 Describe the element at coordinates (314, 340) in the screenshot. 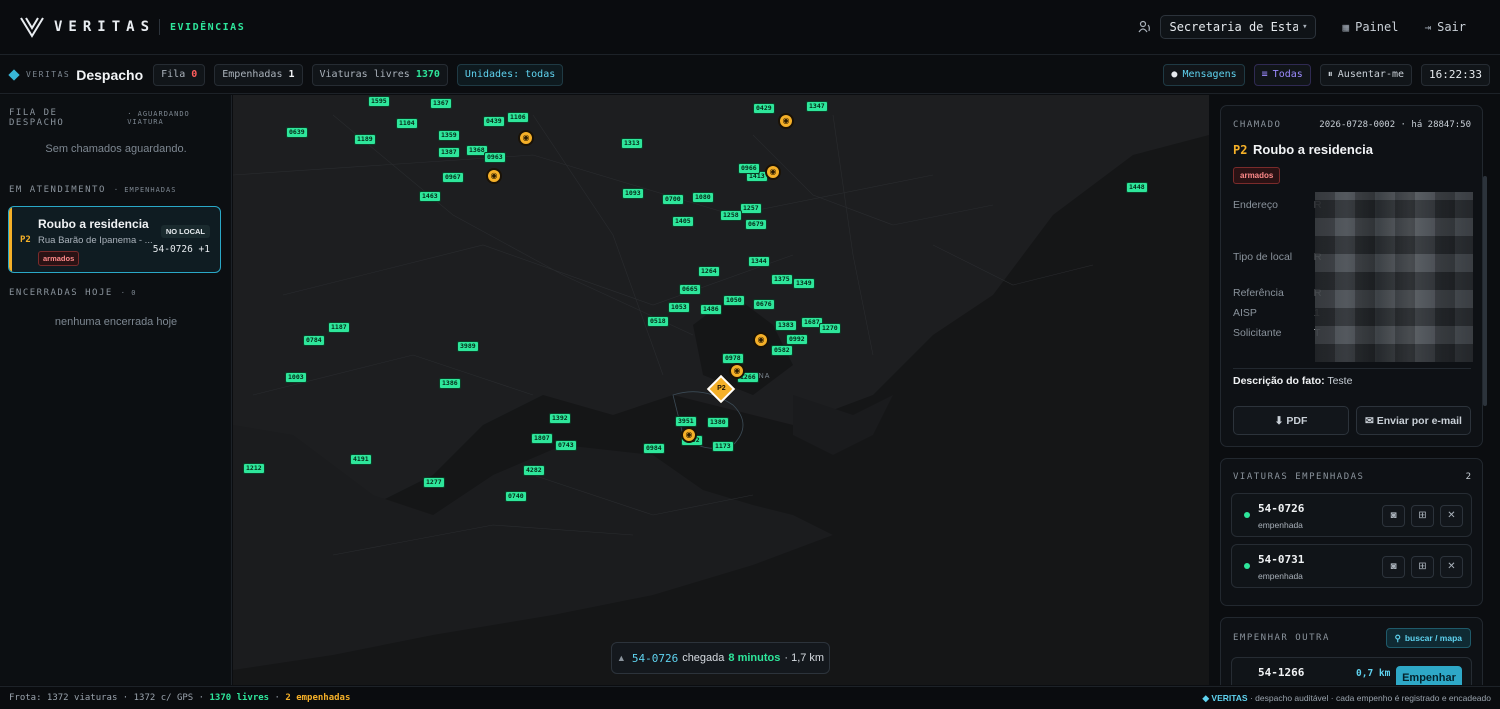

I see `vehicle-marker: 0784` at that location.